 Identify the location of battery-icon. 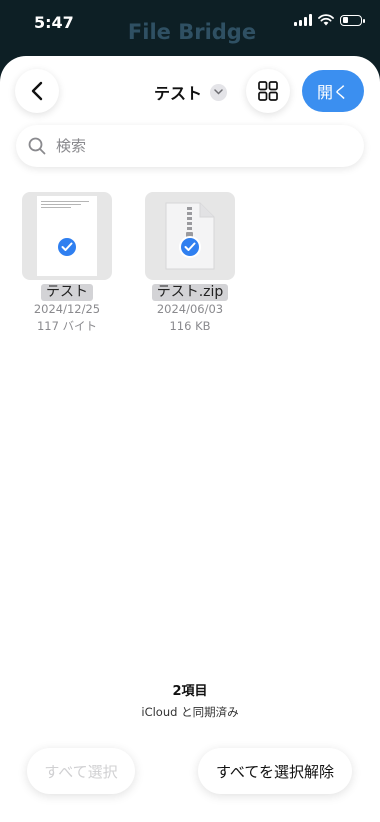
(352, 20).